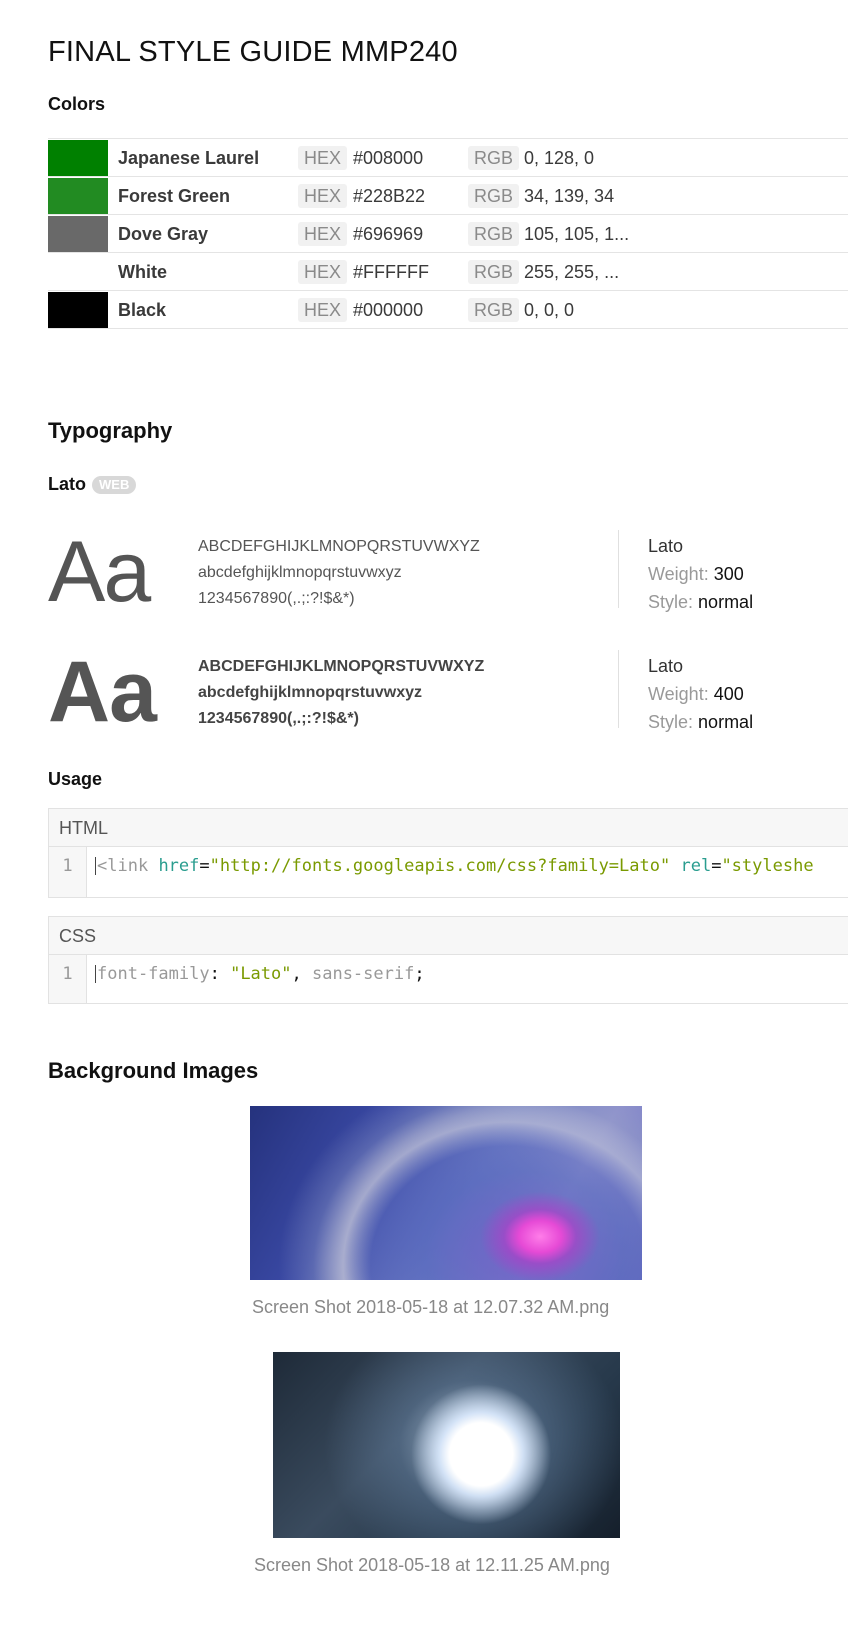  Describe the element at coordinates (142, 272) in the screenshot. I see `color-name: White` at that location.